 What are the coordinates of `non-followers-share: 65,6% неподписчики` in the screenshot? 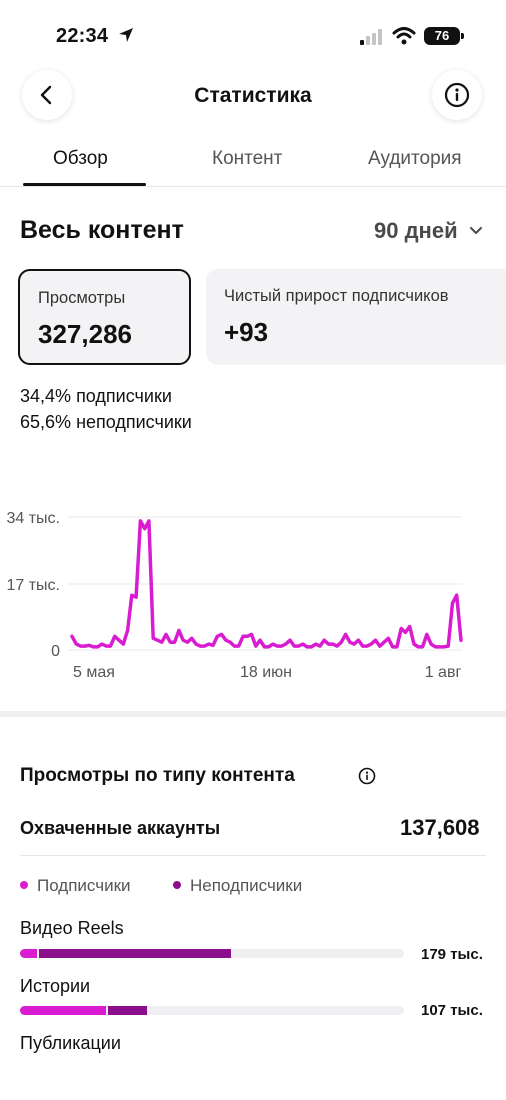 It's located at (106, 422).